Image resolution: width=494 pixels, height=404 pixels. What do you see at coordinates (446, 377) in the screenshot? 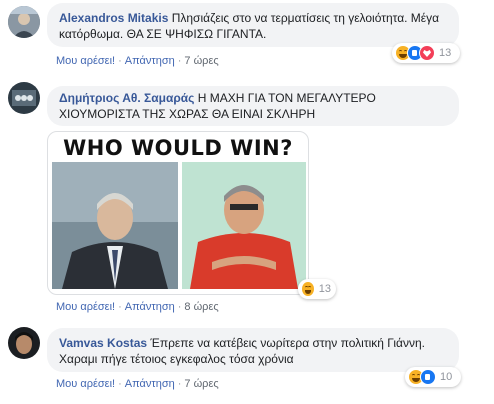
I see `reaction-count: 10` at bounding box center [446, 377].